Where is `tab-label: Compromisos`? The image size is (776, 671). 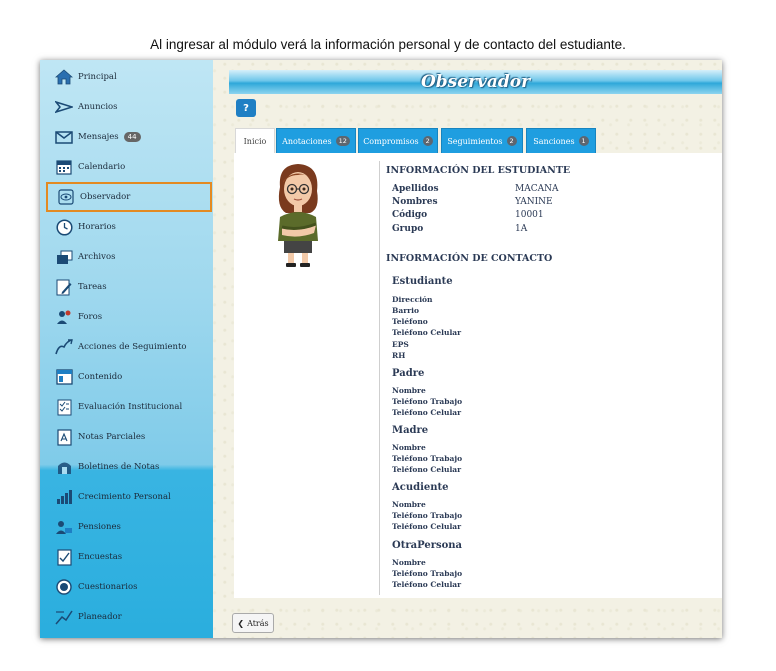 tab-label: Compromisos is located at coordinates (391, 141).